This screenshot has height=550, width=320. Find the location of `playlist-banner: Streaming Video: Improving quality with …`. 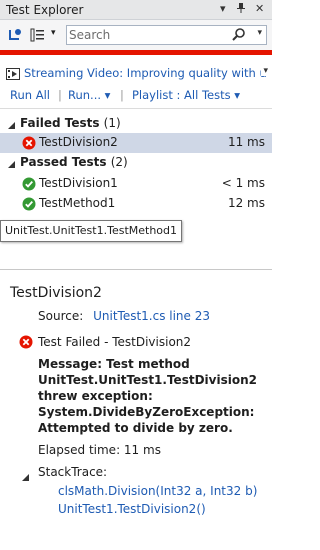

playlist-banner: Streaming Video: Improving quality with … is located at coordinates (137, 74).